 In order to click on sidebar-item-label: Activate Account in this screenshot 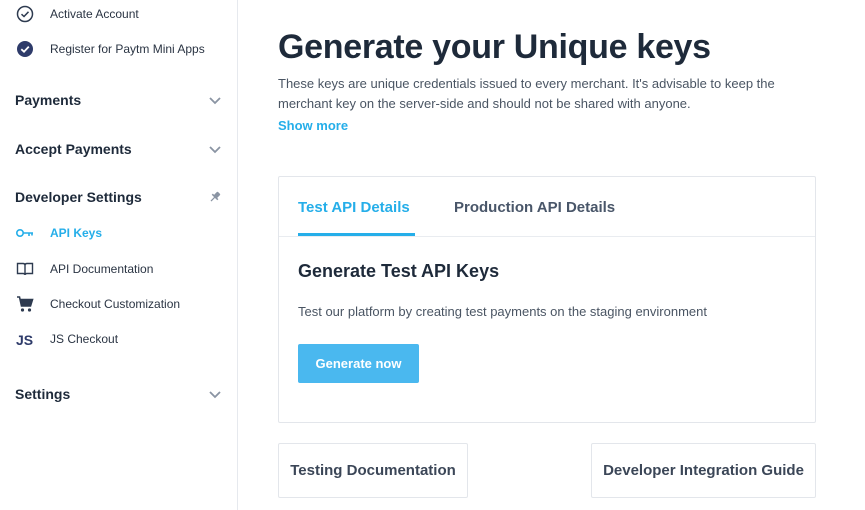, I will do `click(94, 14)`.